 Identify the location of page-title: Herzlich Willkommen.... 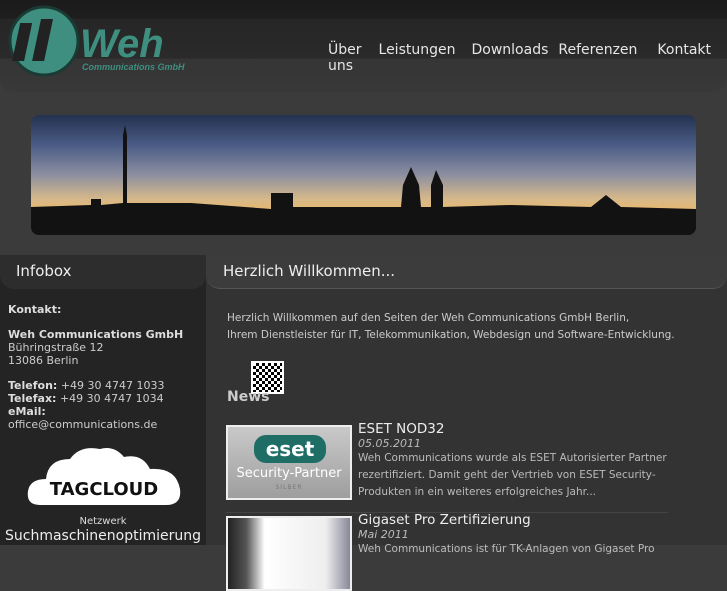
(466, 272).